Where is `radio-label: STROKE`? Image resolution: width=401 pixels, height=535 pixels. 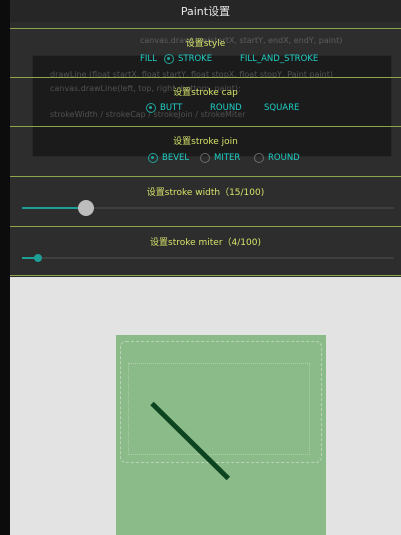 radio-label: STROKE is located at coordinates (195, 59).